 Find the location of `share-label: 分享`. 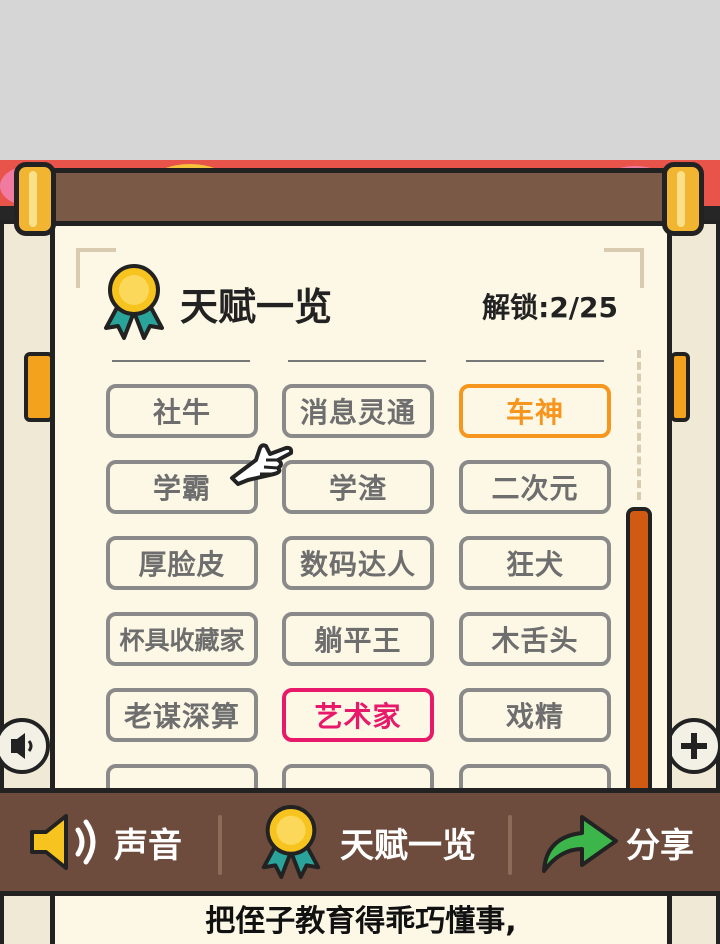

share-label: 分享 is located at coordinates (660, 845).